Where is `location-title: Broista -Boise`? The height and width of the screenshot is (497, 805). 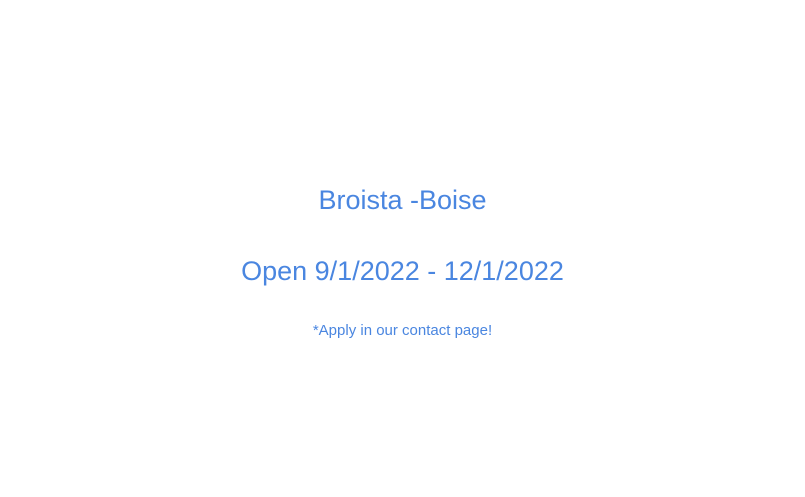 location-title: Broista -Boise is located at coordinates (402, 200).